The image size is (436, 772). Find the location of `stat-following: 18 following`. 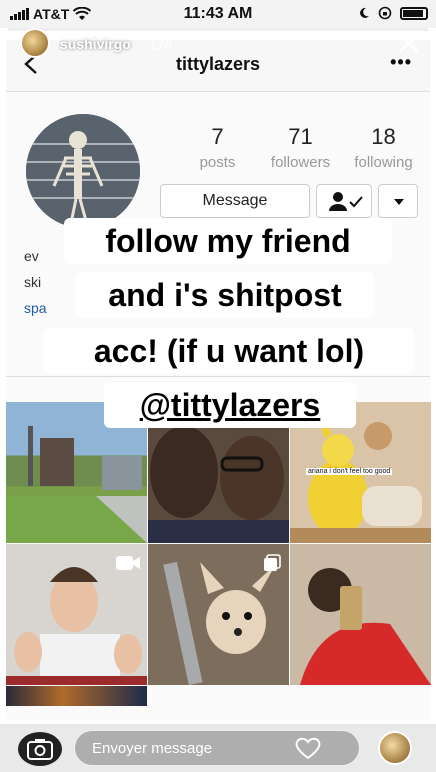

stat-following: 18 following is located at coordinates (383, 147).